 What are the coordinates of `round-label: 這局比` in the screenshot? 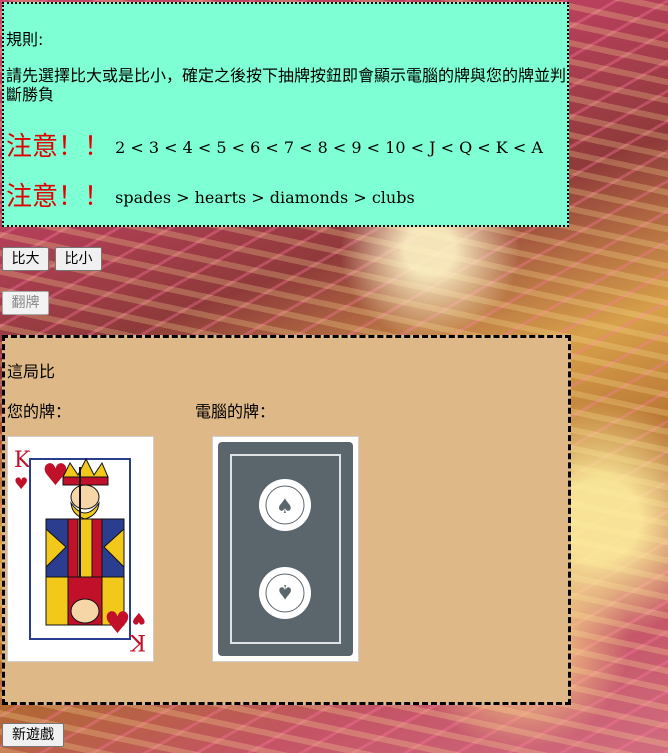 It's located at (31, 371).